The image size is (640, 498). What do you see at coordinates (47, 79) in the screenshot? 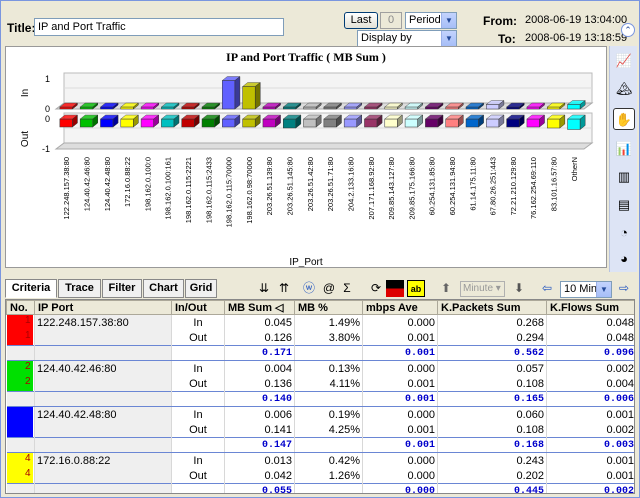
I see `in-tick-label: 1` at bounding box center [47, 79].